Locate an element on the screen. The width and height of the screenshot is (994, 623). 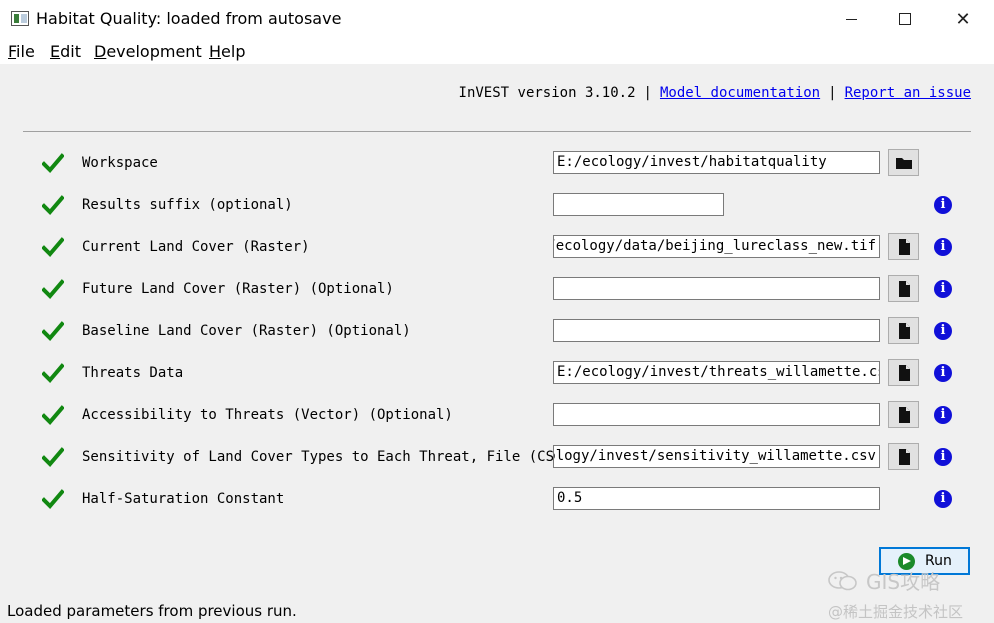
input-value: E:/ecology/invest/threats_willamette.csv is located at coordinates (718, 372).